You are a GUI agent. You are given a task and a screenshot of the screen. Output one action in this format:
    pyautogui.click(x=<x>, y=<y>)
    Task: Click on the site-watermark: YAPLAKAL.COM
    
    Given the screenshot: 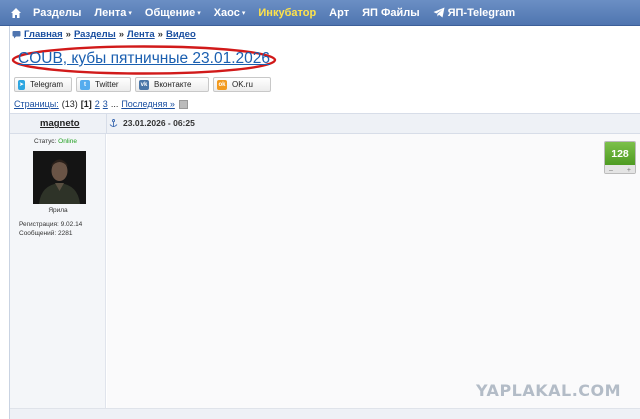 What is the action you would take?
    pyautogui.click(x=549, y=390)
    